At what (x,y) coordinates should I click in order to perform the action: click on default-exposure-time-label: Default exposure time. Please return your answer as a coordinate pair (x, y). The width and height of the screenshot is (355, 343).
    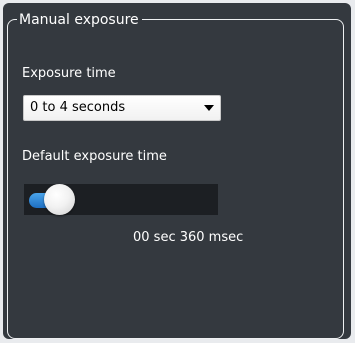
    Looking at the image, I should click on (94, 156).